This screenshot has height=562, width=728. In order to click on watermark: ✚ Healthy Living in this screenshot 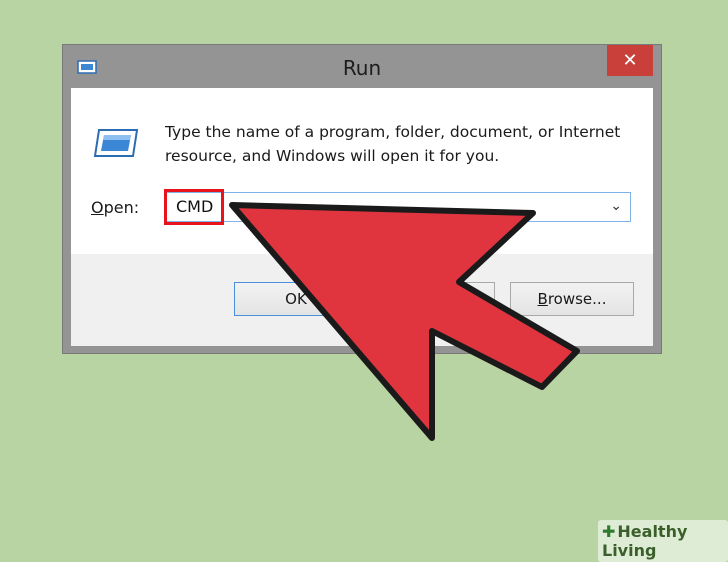, I will do `click(663, 541)`.